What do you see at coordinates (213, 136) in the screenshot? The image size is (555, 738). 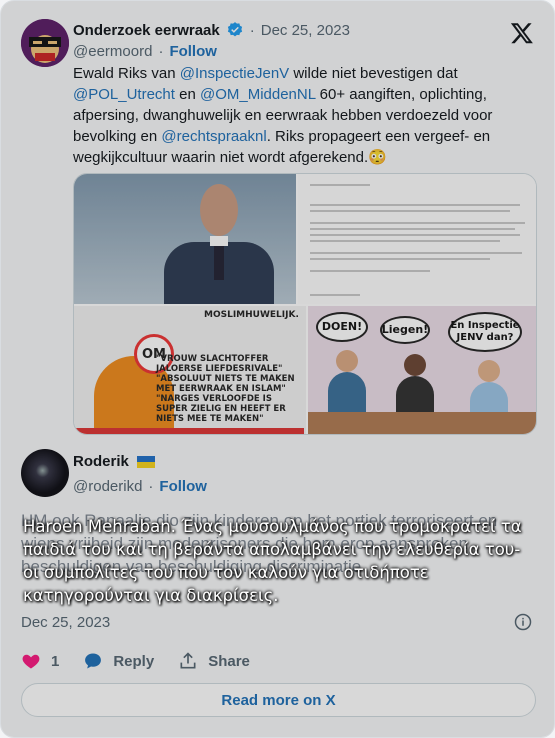 I see `mention-link: @rechtspraaknl` at bounding box center [213, 136].